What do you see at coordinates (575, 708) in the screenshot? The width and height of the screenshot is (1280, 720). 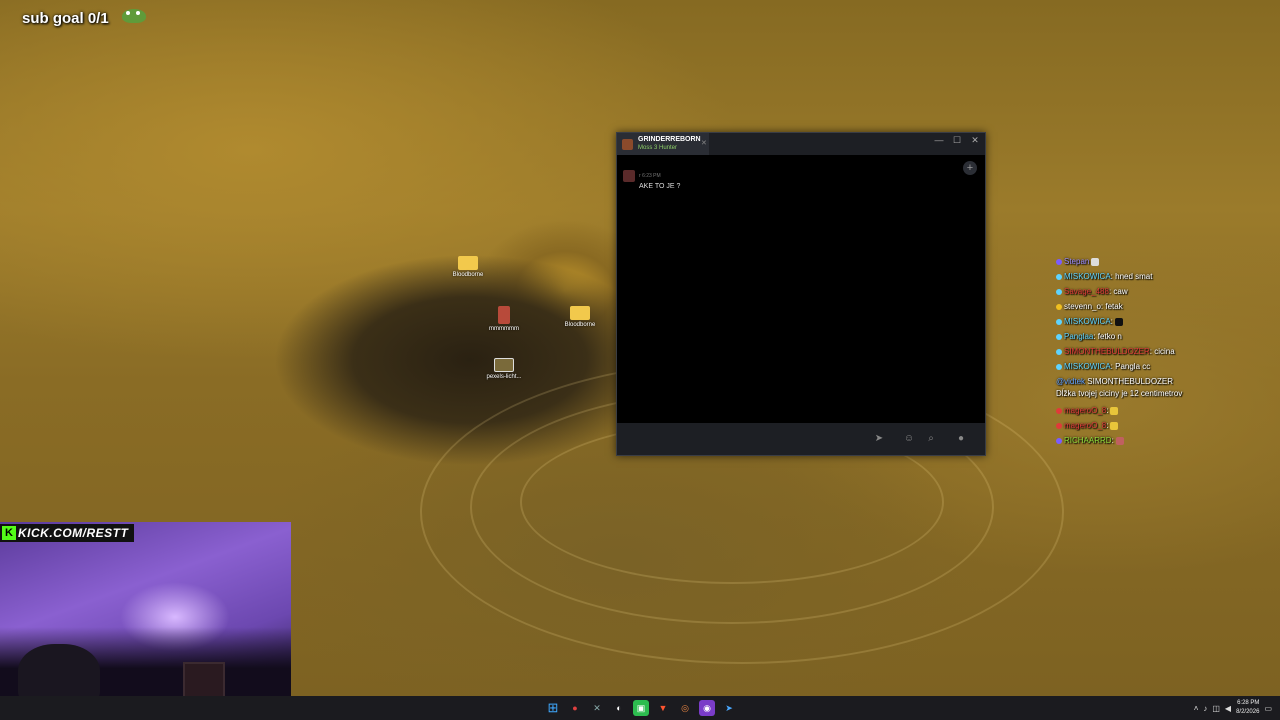 I see `map-pin-icon: ●` at bounding box center [575, 708].